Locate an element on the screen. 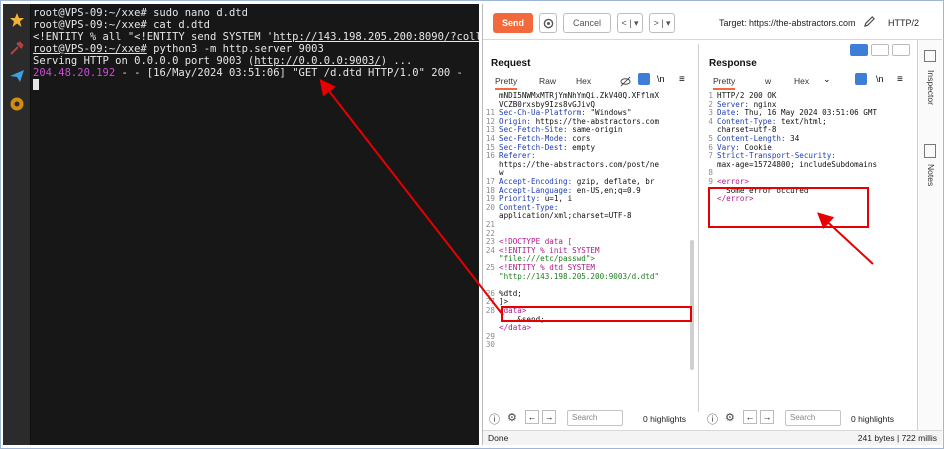  status-bar: Done 241 bytes | 722 millis is located at coordinates (712, 437).